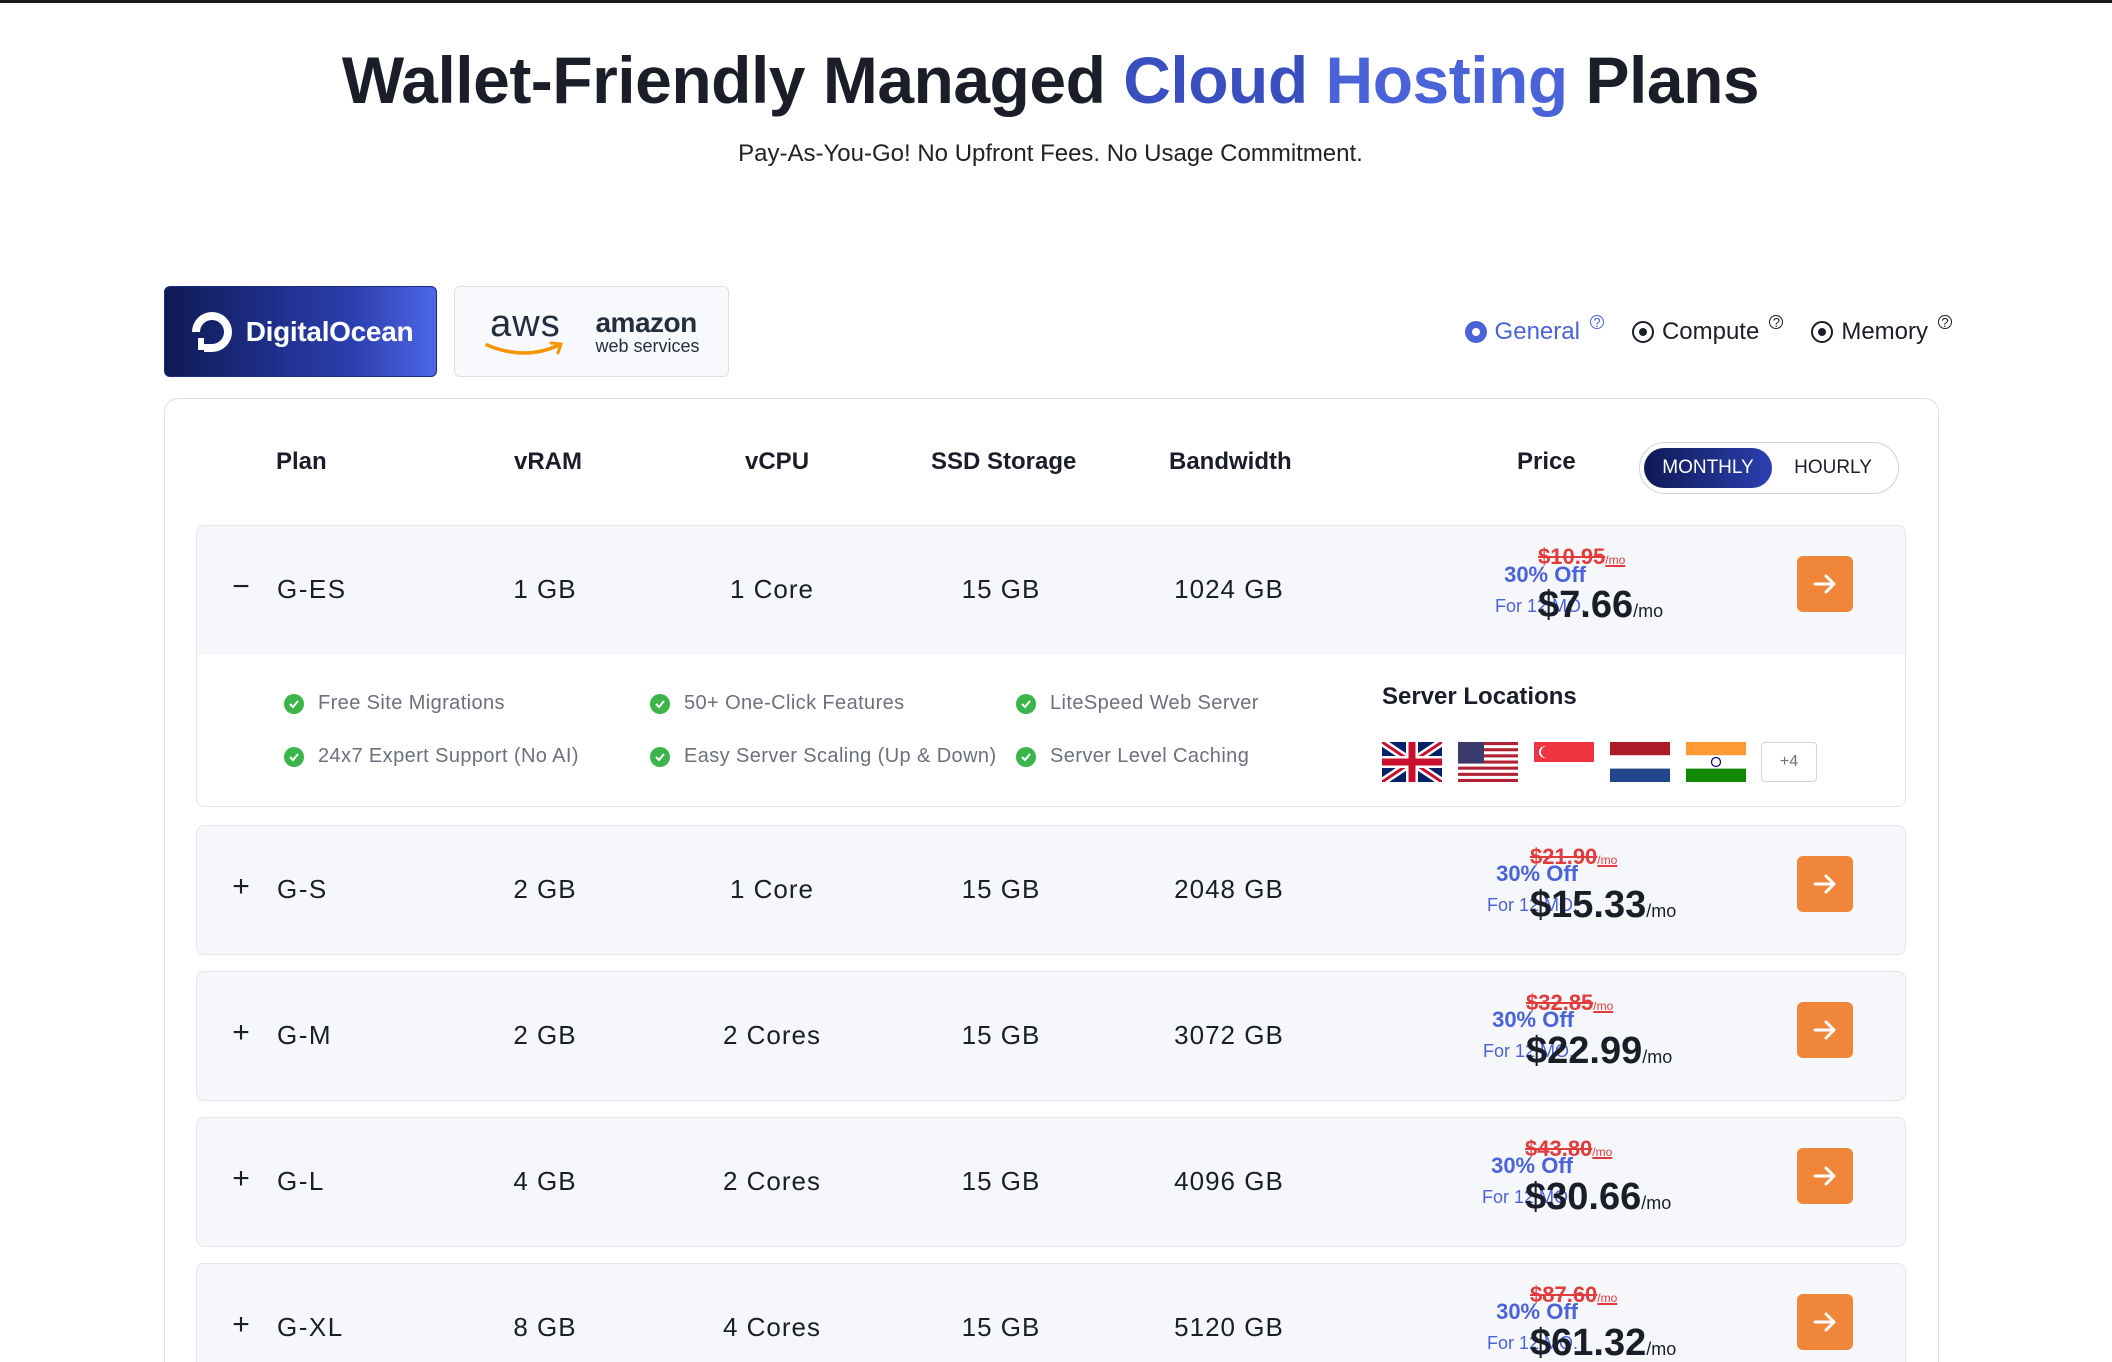 This screenshot has height=1362, width=2112. I want to click on original-price: $10.95/mo, so click(1581, 557).